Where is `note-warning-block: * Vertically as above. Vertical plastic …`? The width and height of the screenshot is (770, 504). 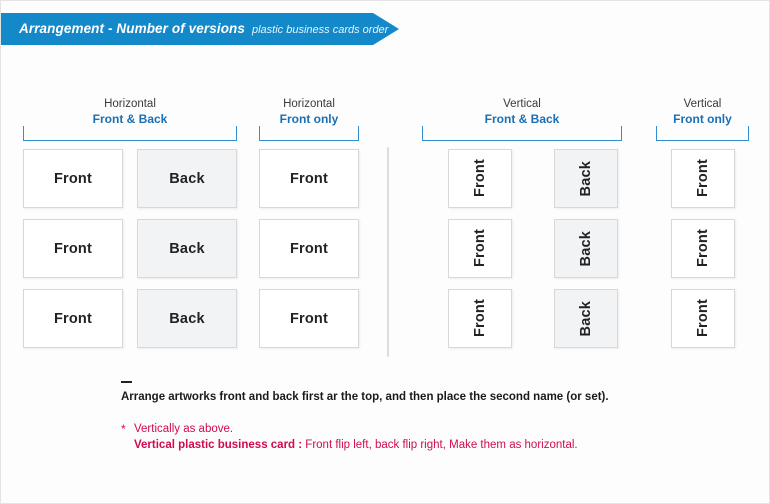
note-warning-block: * Vertically as above. Vertical plastic … is located at coordinates (431, 437).